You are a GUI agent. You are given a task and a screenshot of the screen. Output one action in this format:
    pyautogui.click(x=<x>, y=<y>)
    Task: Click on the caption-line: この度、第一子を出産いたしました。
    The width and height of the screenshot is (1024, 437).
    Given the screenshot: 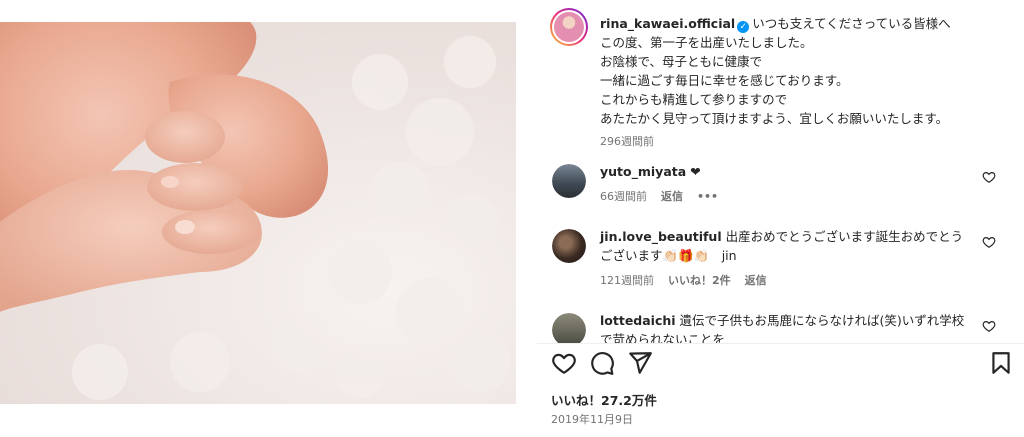 What is the action you would take?
    pyautogui.click(x=706, y=42)
    